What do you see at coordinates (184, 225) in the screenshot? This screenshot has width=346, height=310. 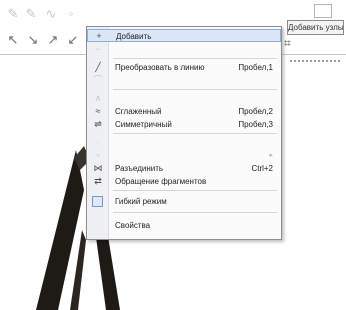 I see `menu-item-properties: Свойства` at bounding box center [184, 225].